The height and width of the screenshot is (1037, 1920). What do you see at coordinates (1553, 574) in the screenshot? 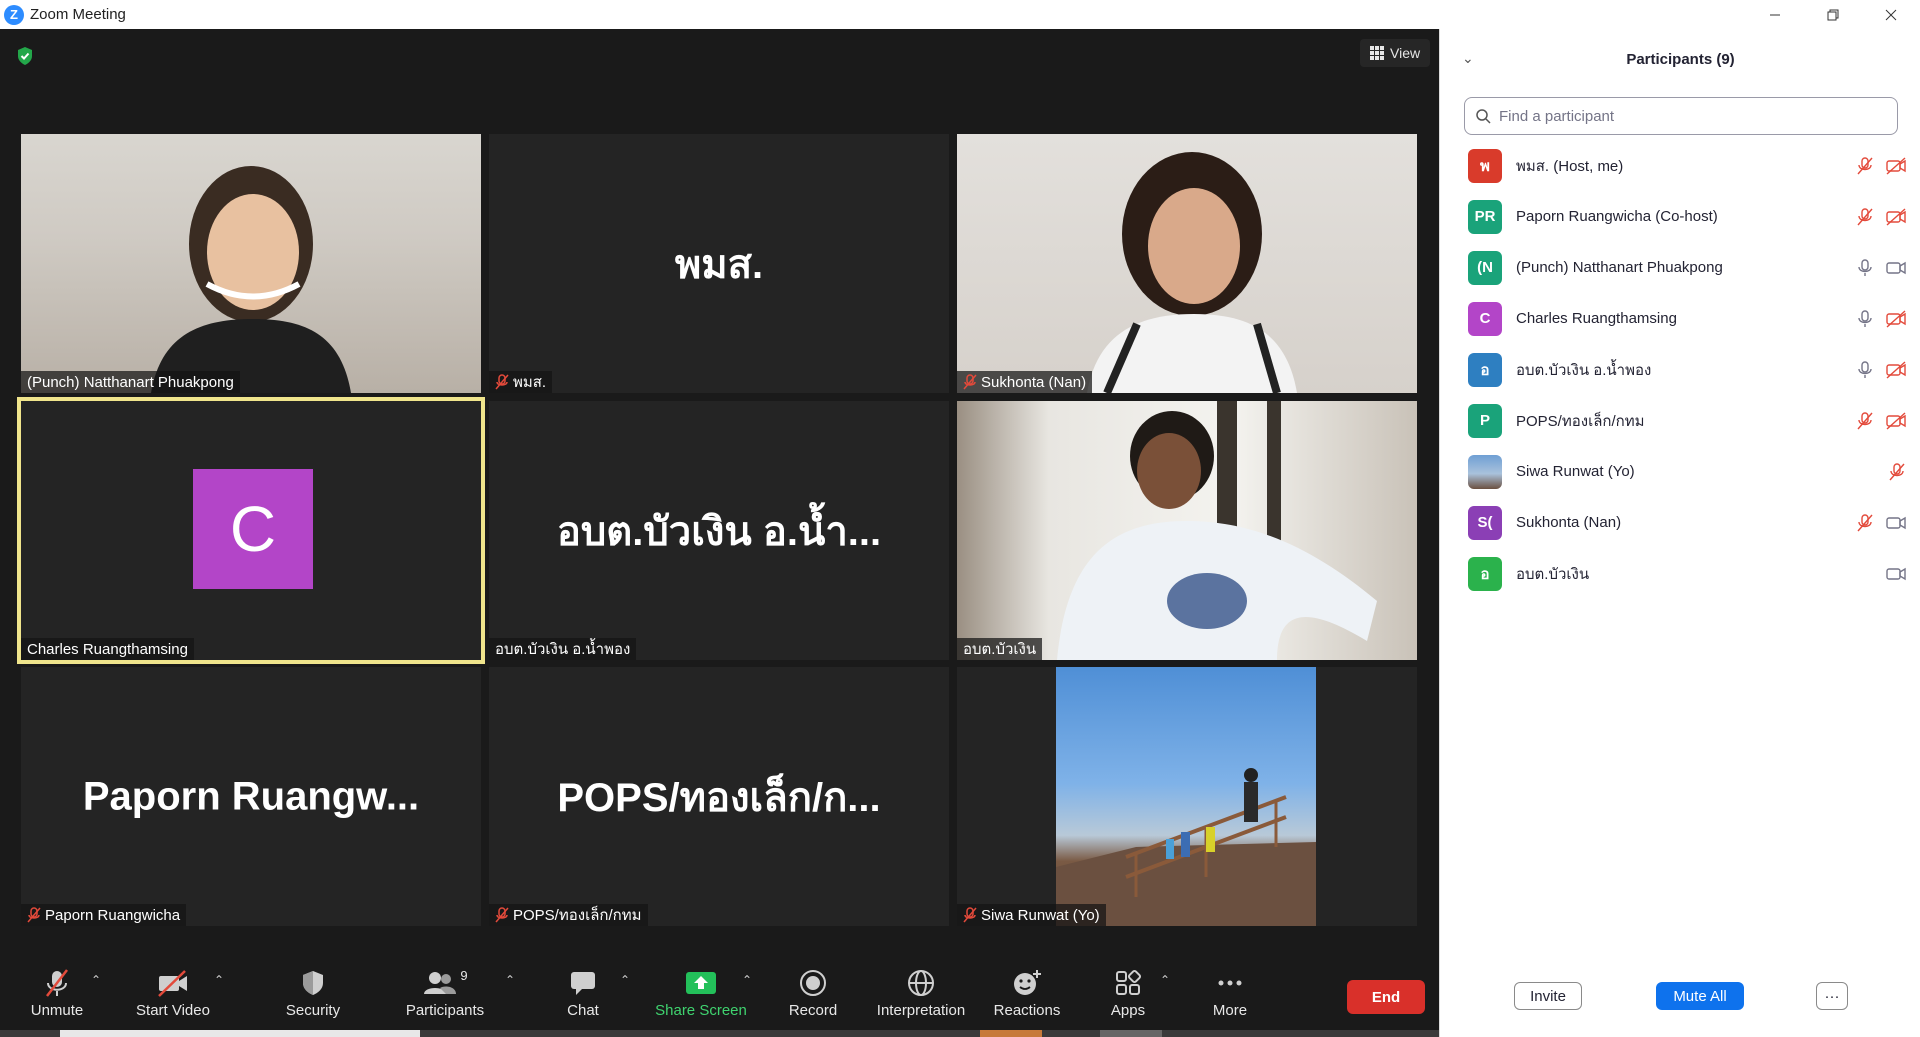
I see `participant-name: อบต.บัวเงิน` at bounding box center [1553, 574].